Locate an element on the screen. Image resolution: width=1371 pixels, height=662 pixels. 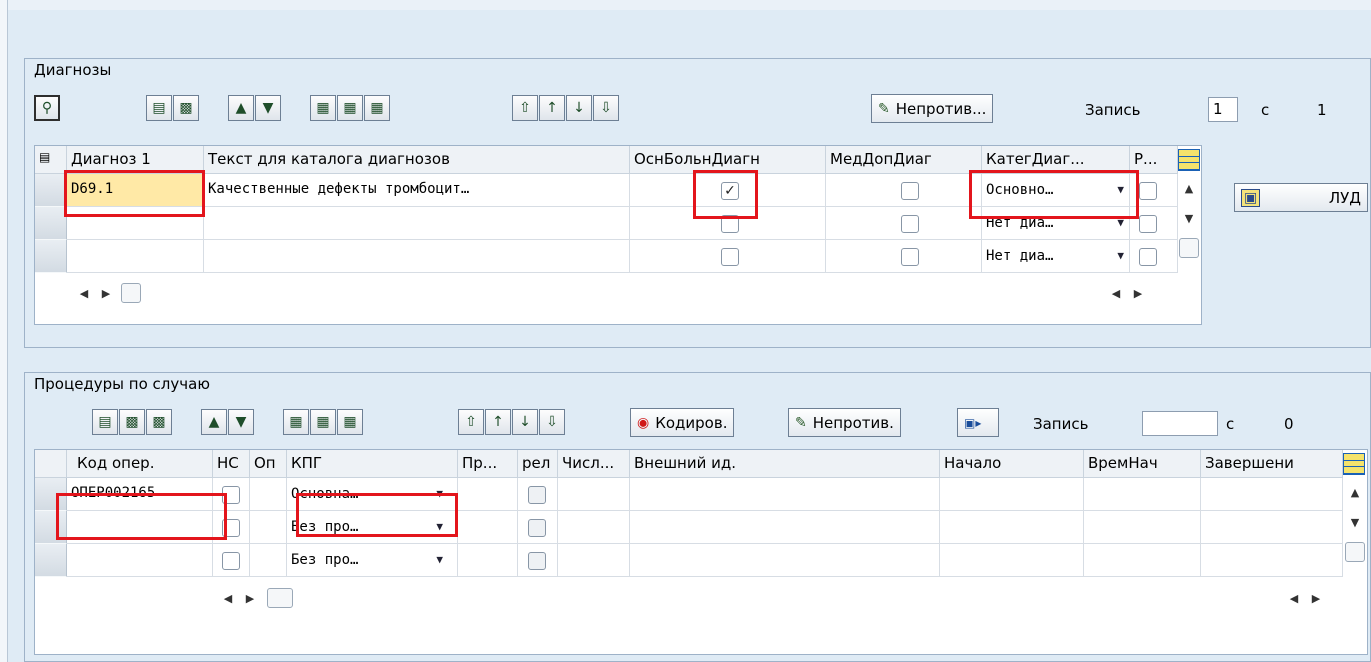
column-header: Код опер. is located at coordinates (140, 464).